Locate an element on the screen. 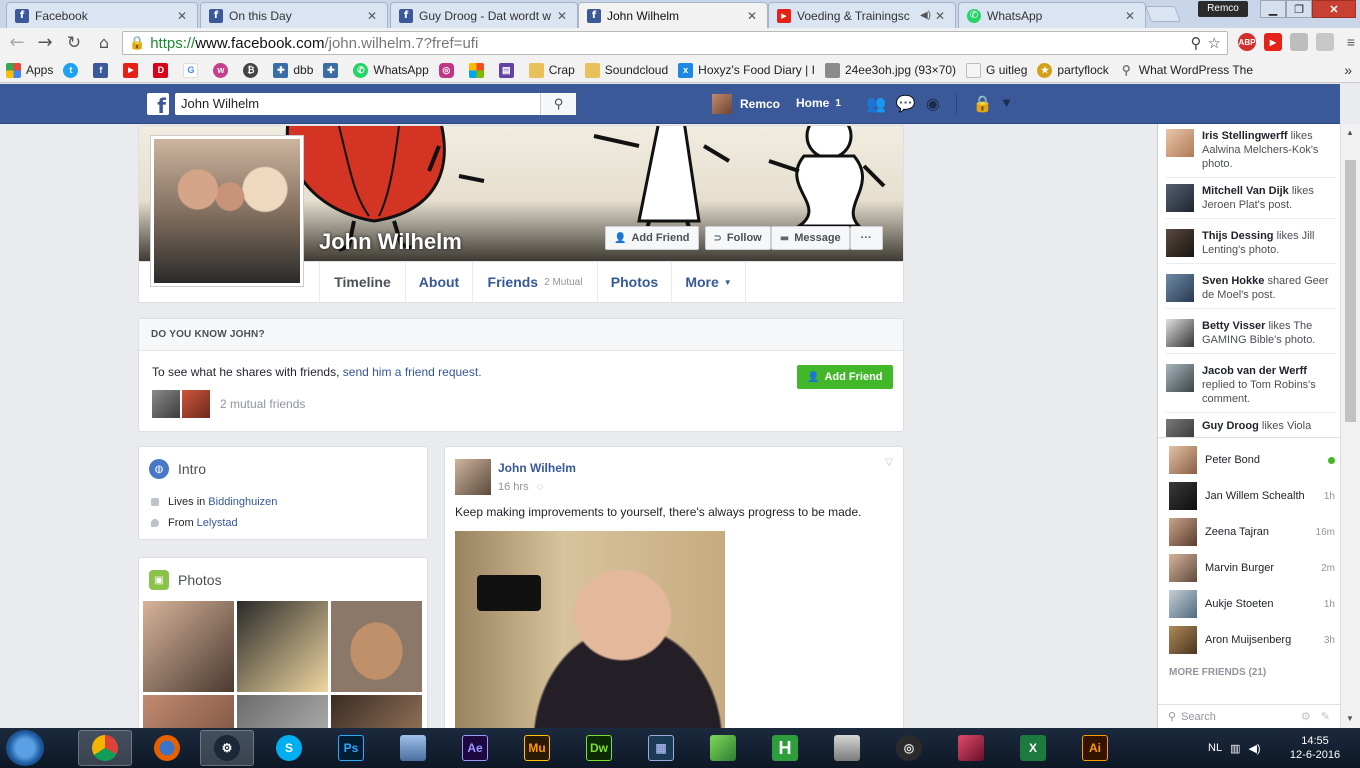 The width and height of the screenshot is (1360, 768). taskbar-firefox is located at coordinates (167, 748).